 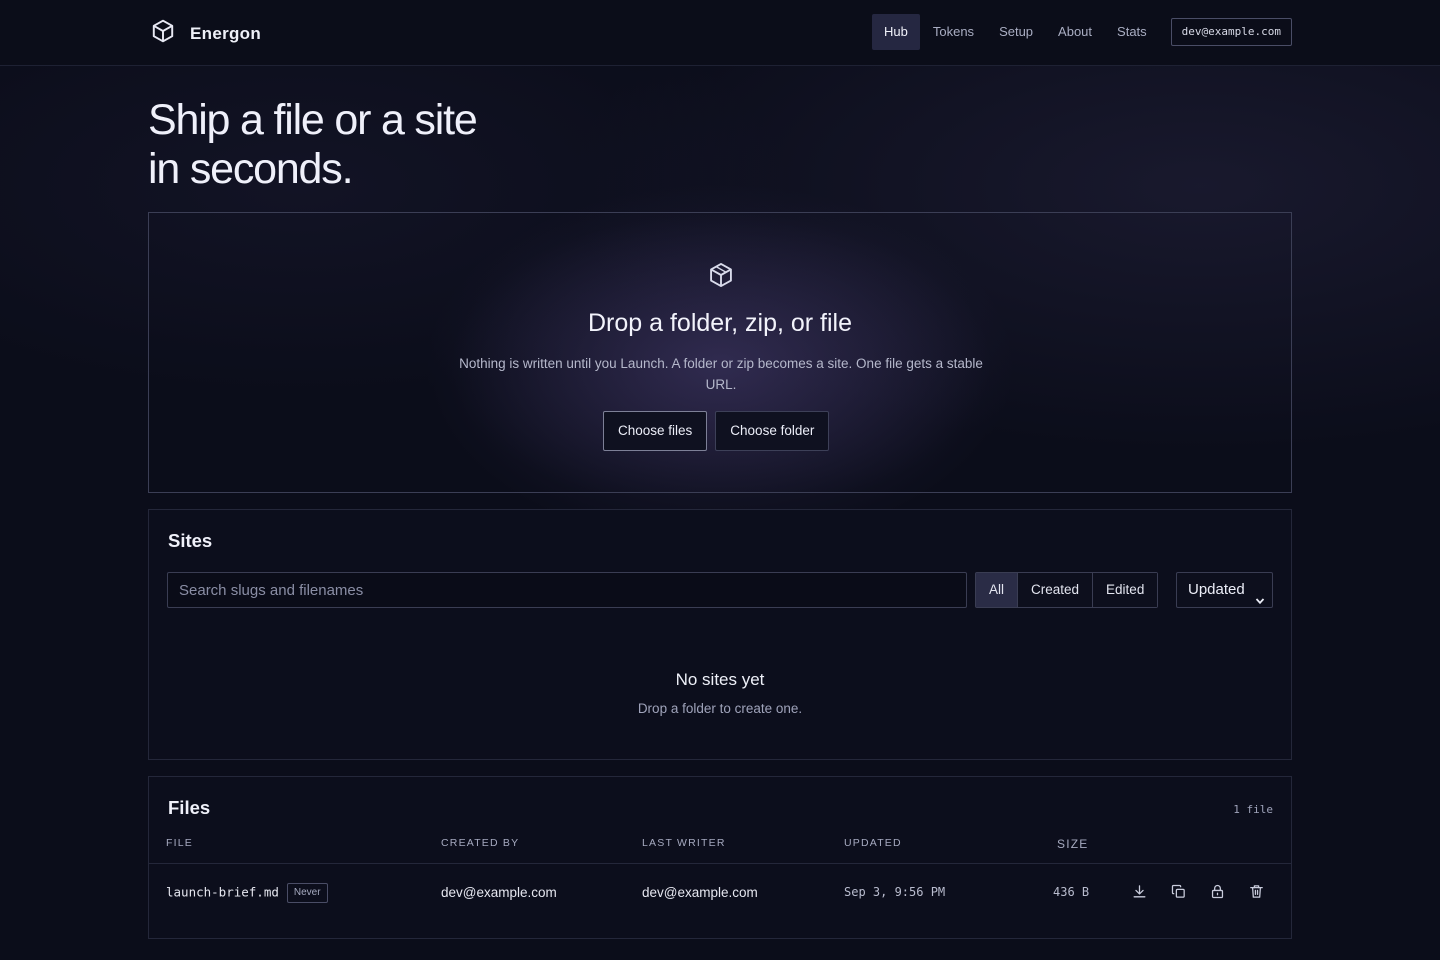 I want to click on last-writer-cell: dev@example.com, so click(x=700, y=892).